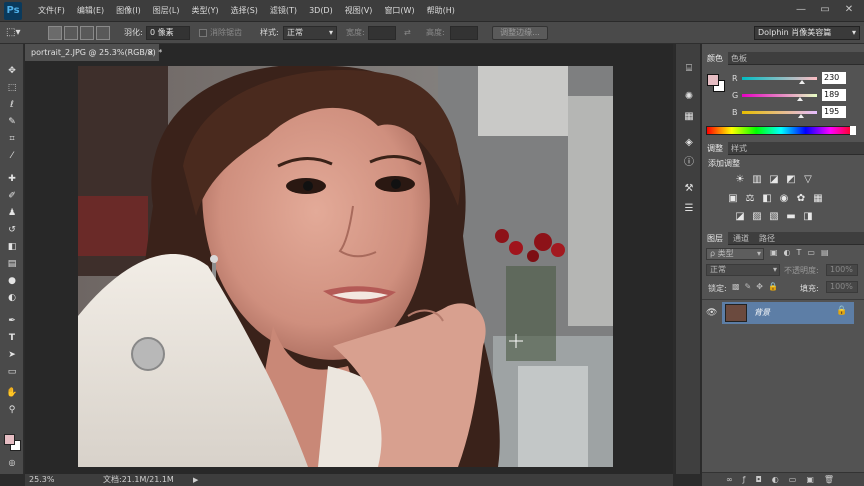  Describe the element at coordinates (689, 117) in the screenshot. I see `histogram-icon: ▦` at that location.